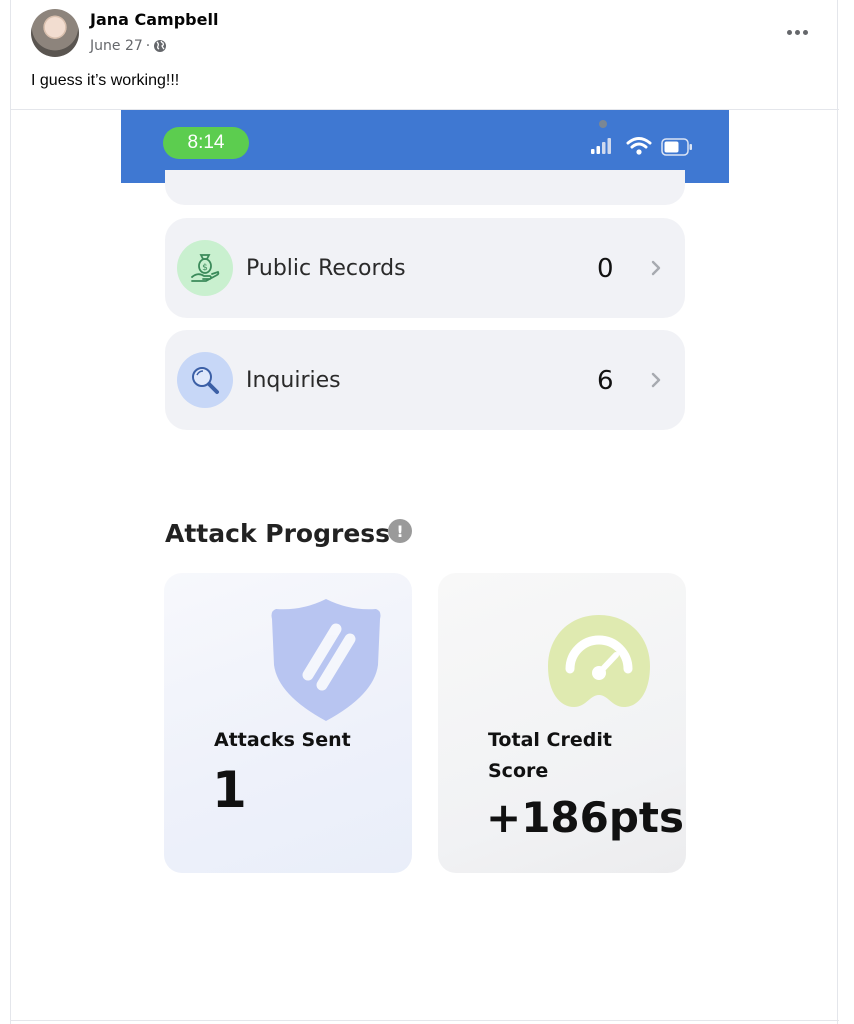 The height and width of the screenshot is (1024, 854). Describe the element at coordinates (425, 1020) in the screenshot. I see `post-divider` at that location.